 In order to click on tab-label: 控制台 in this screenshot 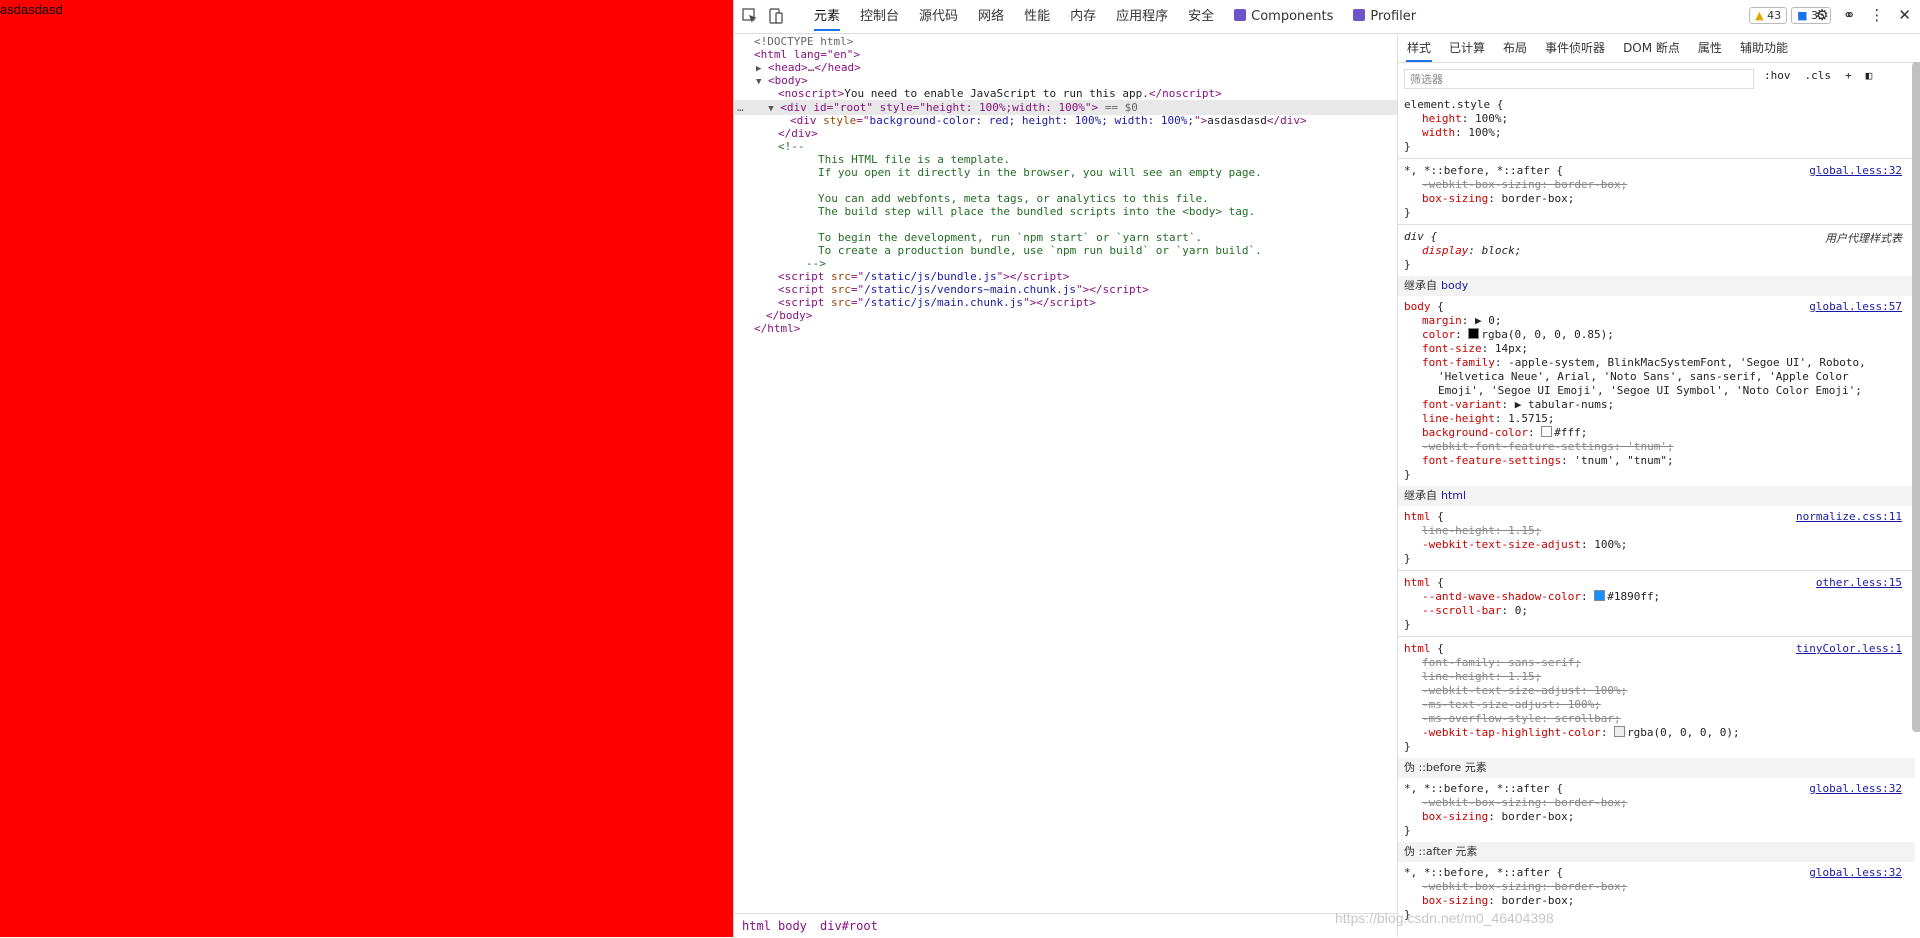, I will do `click(880, 16)`.